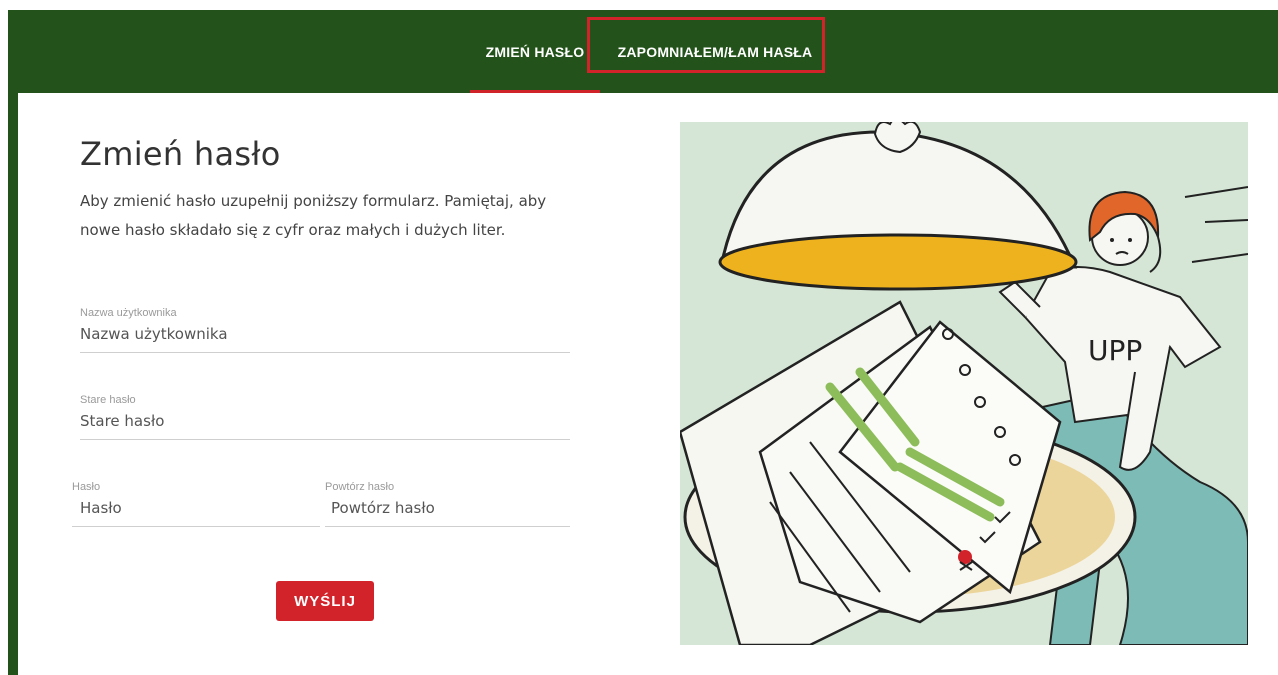 This screenshot has width=1278, height=675. Describe the element at coordinates (447, 510) in the screenshot. I see `repeat-password-input` at that location.